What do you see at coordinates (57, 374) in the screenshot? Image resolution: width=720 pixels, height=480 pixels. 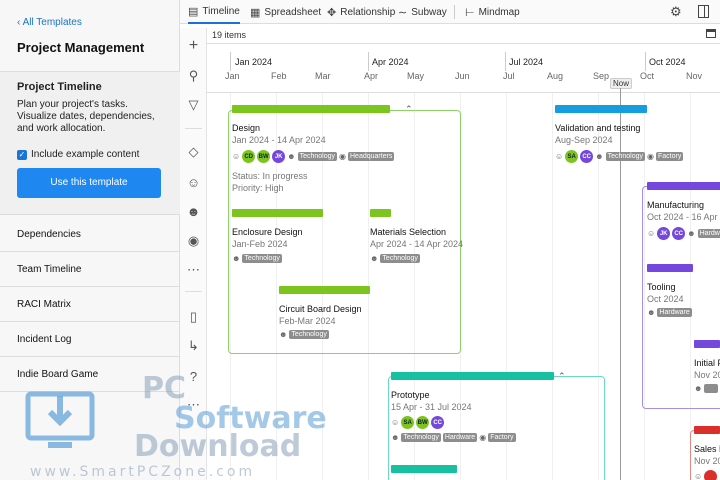 I see `sidebar-item-indie-board-game: Indie Board Game` at bounding box center [57, 374].